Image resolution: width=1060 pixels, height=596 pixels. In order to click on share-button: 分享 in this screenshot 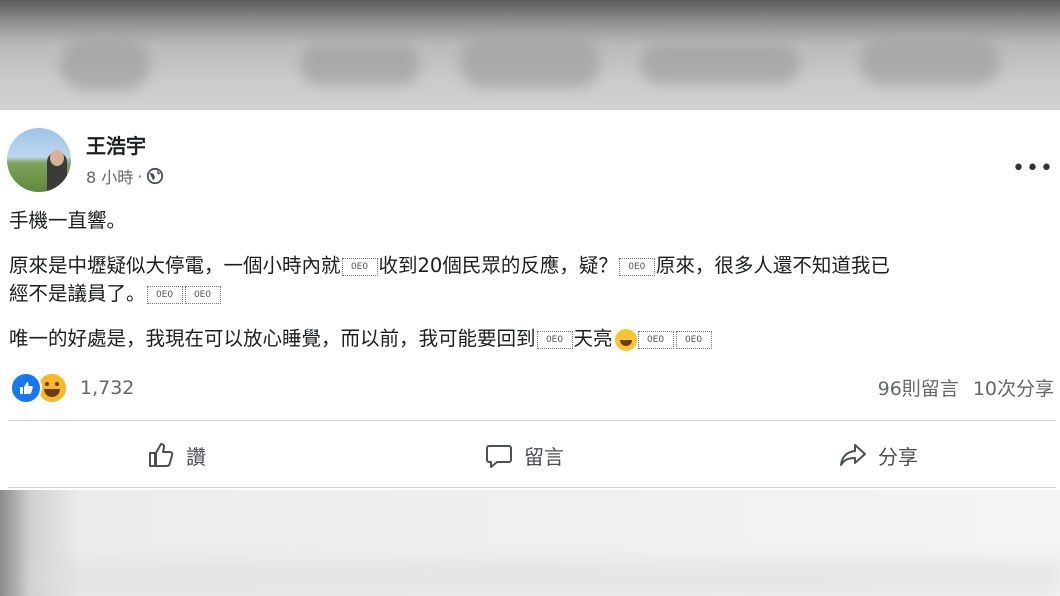, I will do `click(878, 455)`.